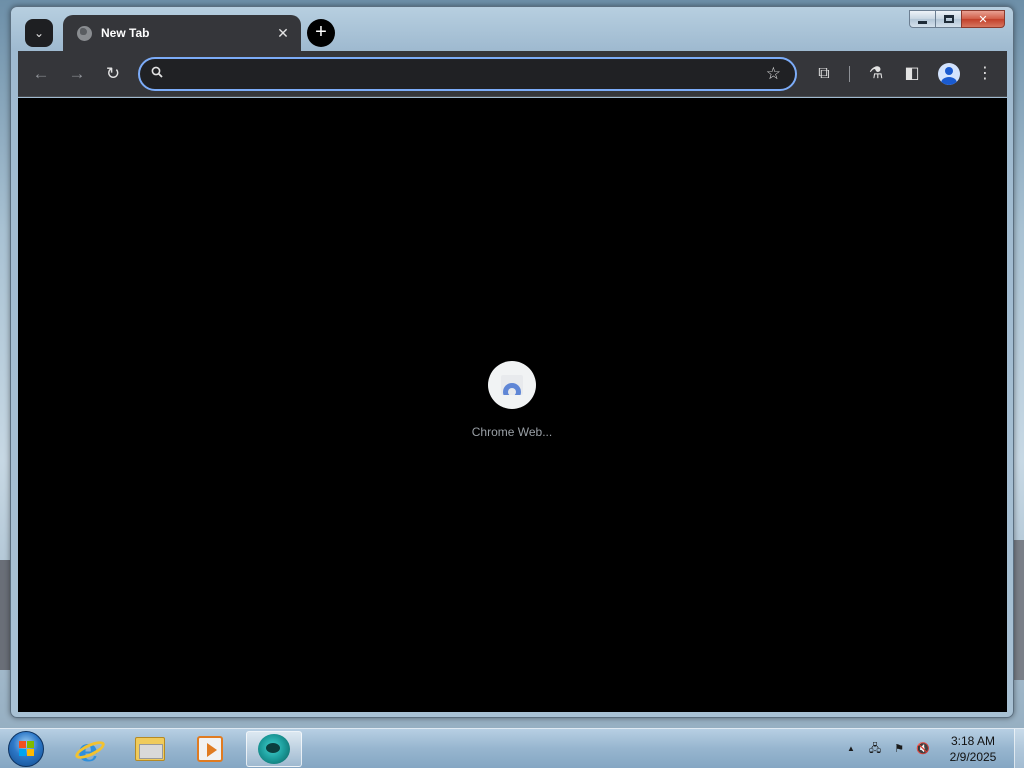 The width and height of the screenshot is (1024, 768). I want to click on back-button: ←, so click(41, 74).